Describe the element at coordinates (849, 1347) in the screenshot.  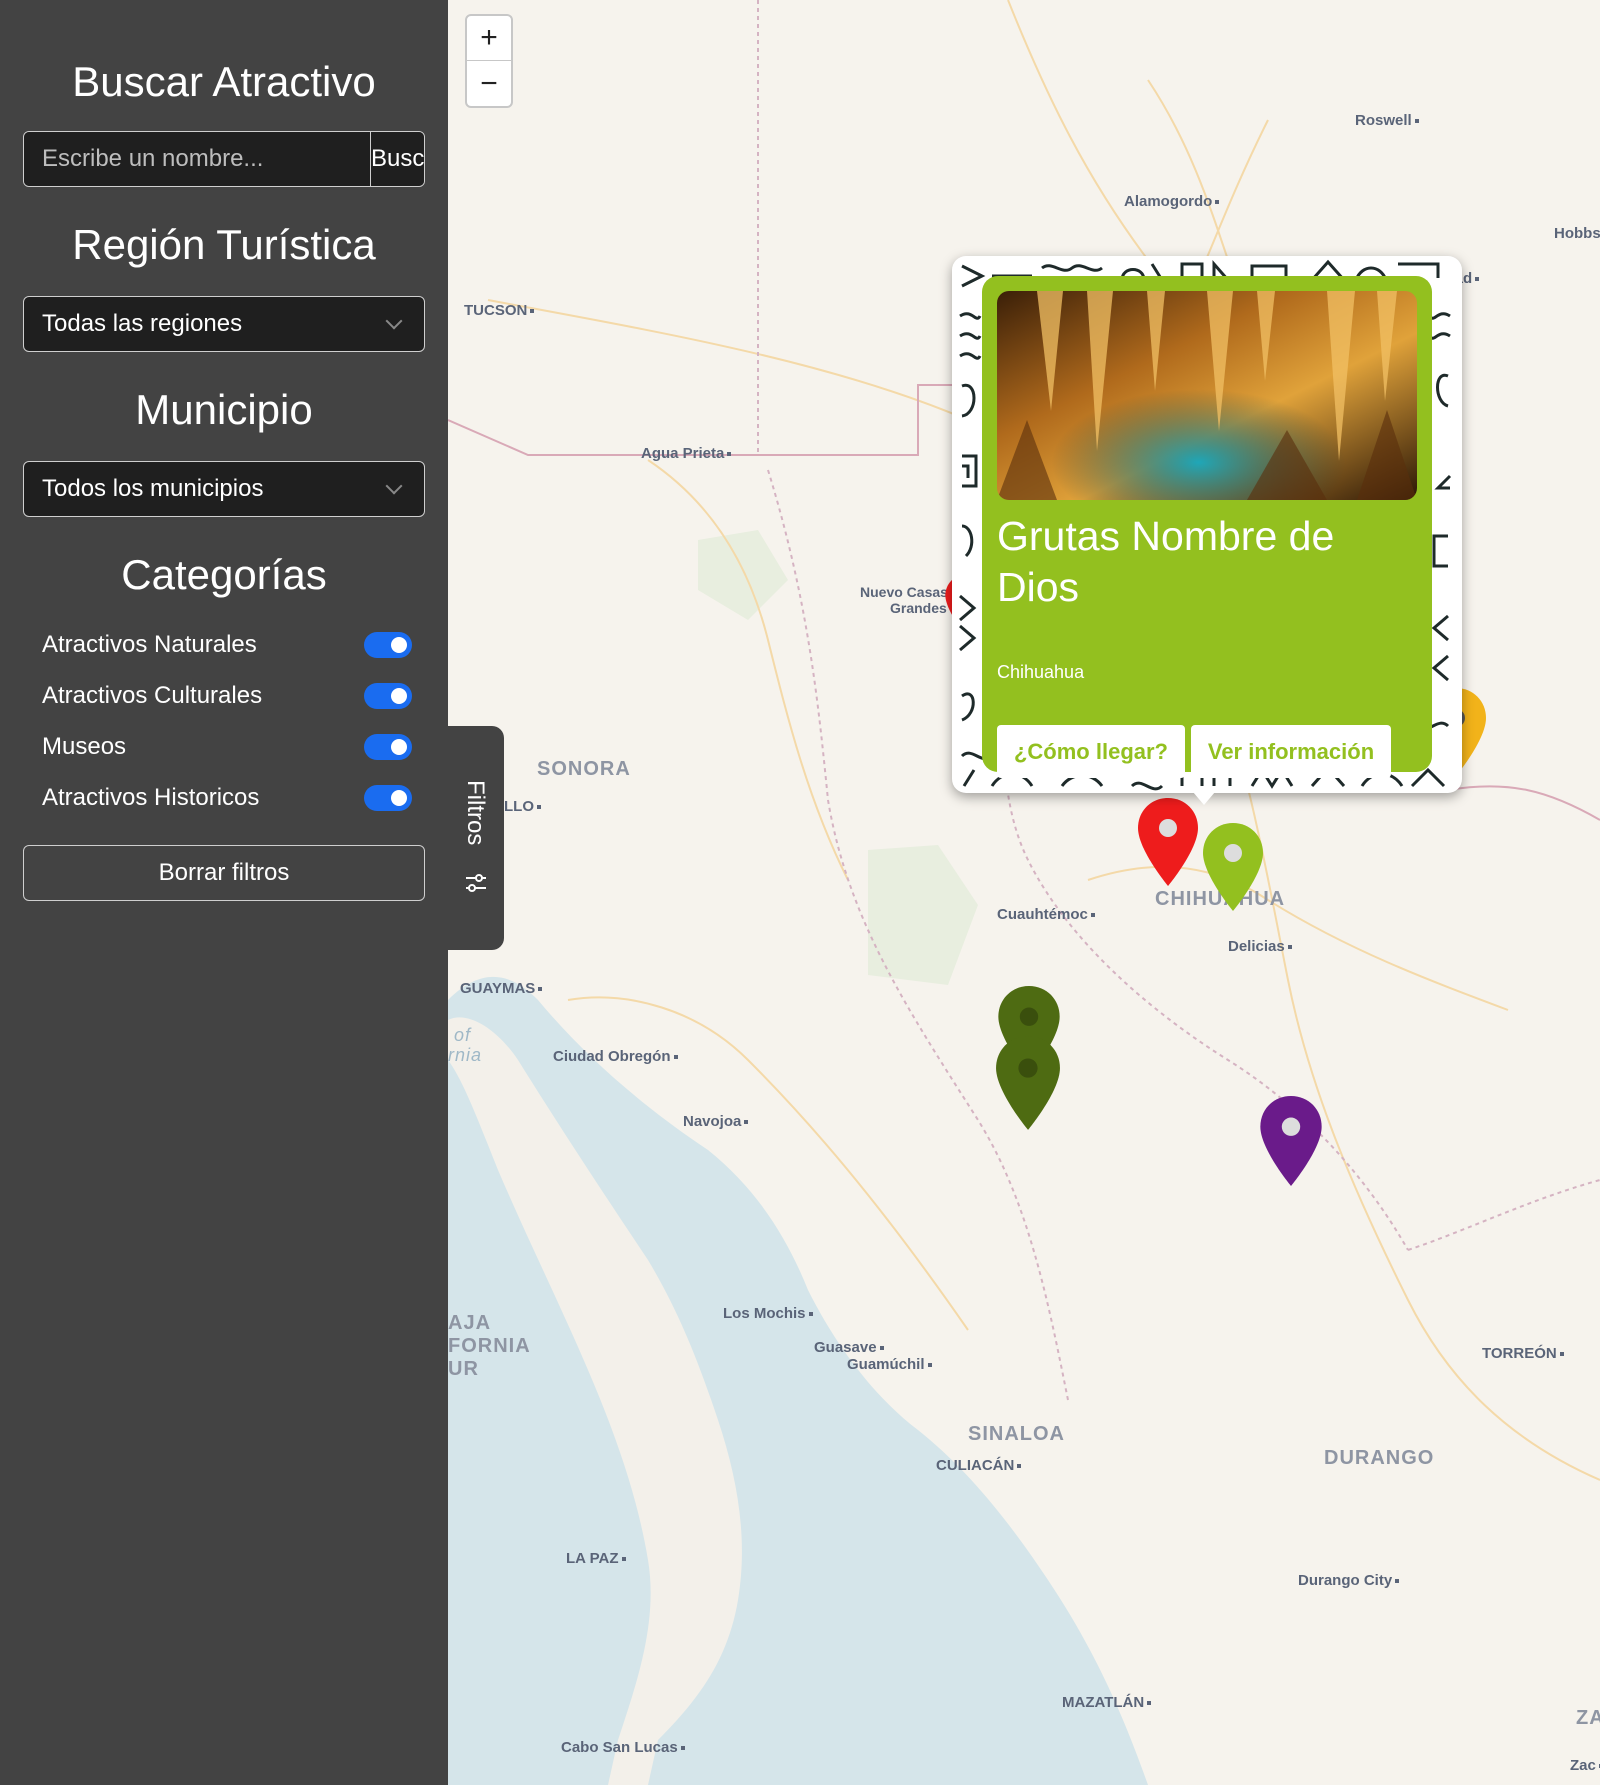
I see `map-label-city: Guasave` at that location.